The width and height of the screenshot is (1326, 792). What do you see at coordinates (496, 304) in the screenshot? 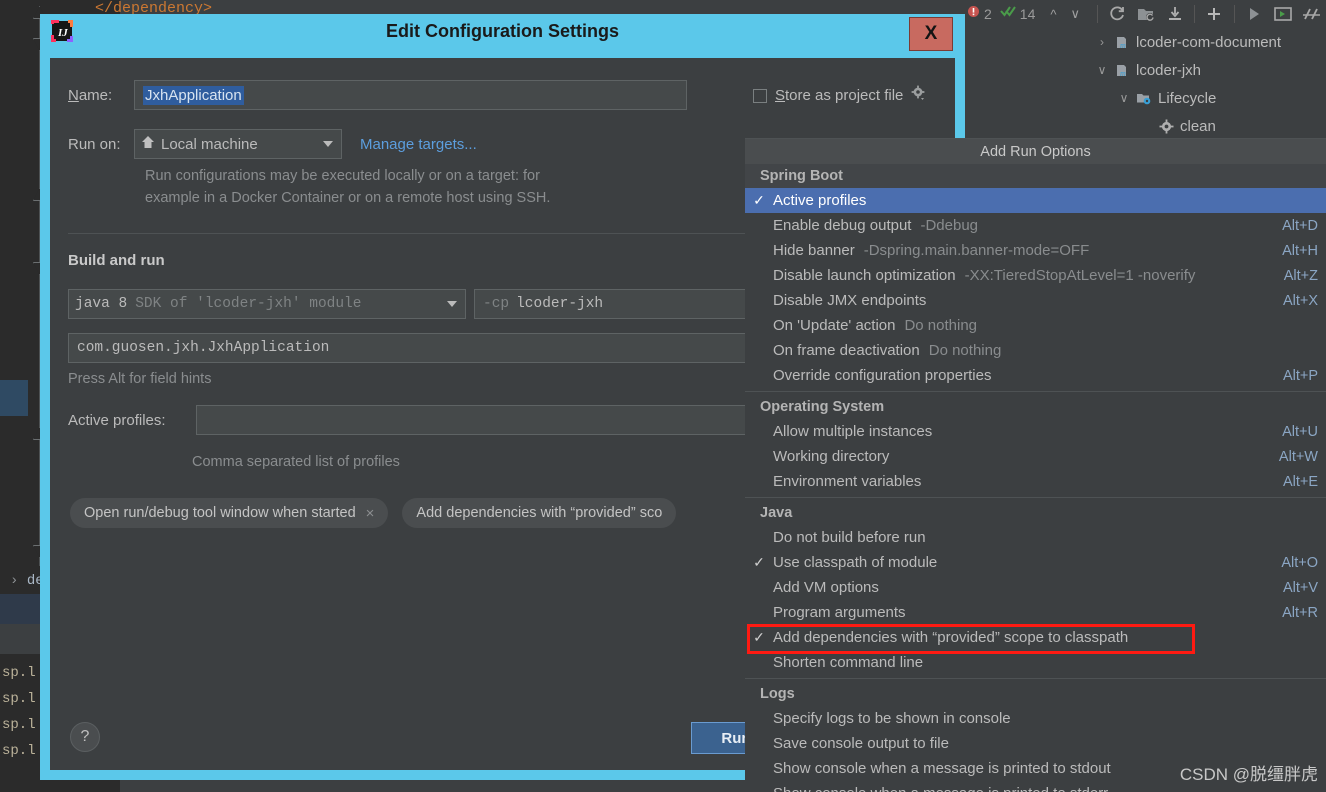
I see `classpath-prefix: -cp` at bounding box center [496, 304].